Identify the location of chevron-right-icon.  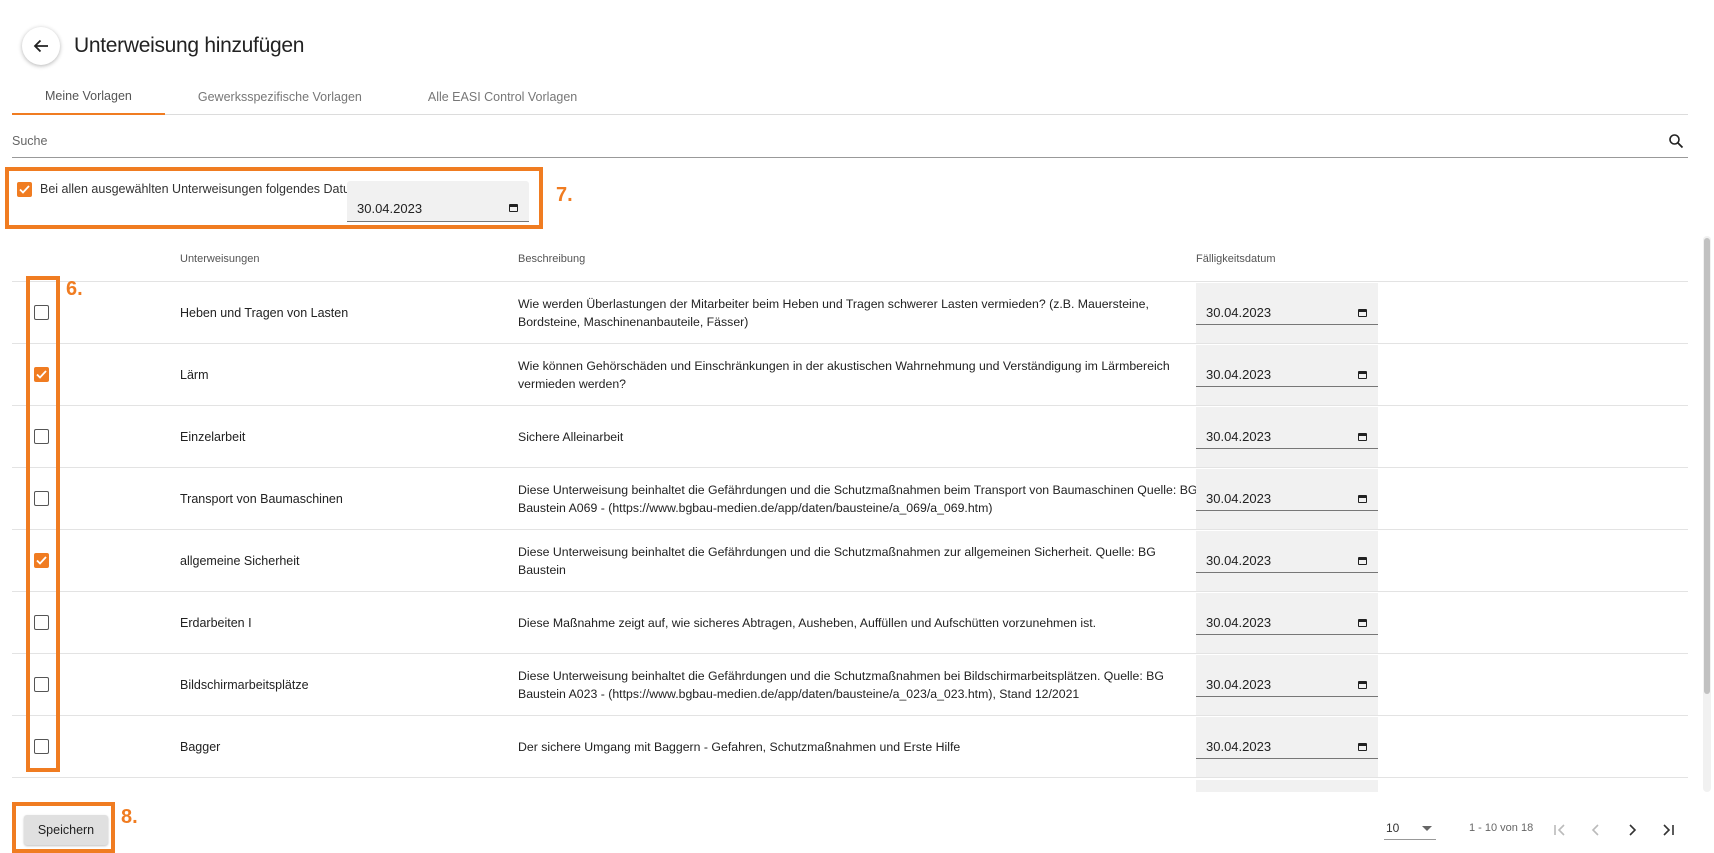
(1633, 830).